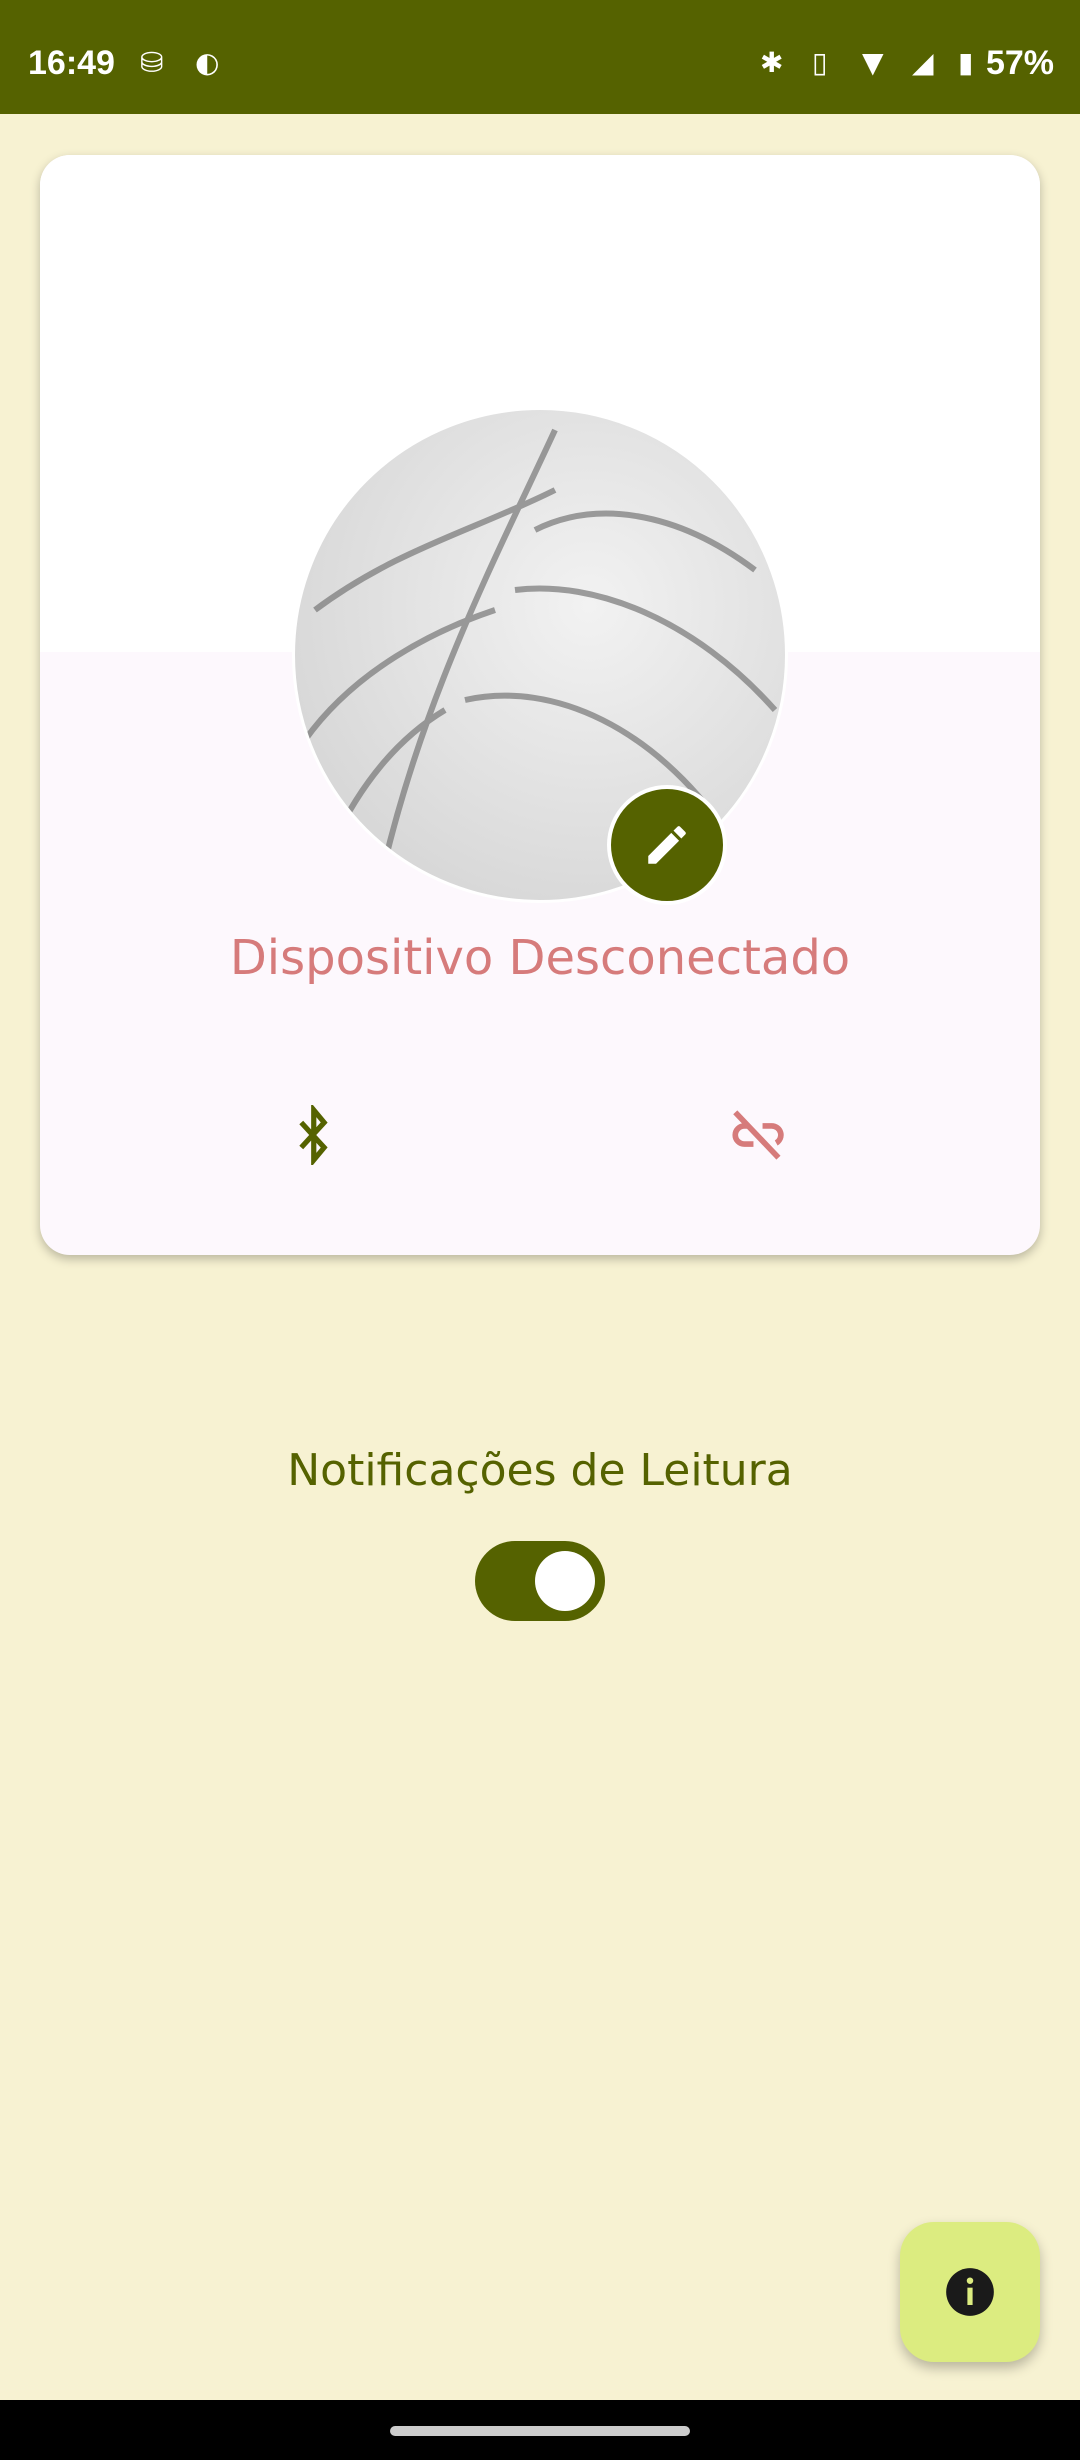  I want to click on info-button, so click(970, 2292).